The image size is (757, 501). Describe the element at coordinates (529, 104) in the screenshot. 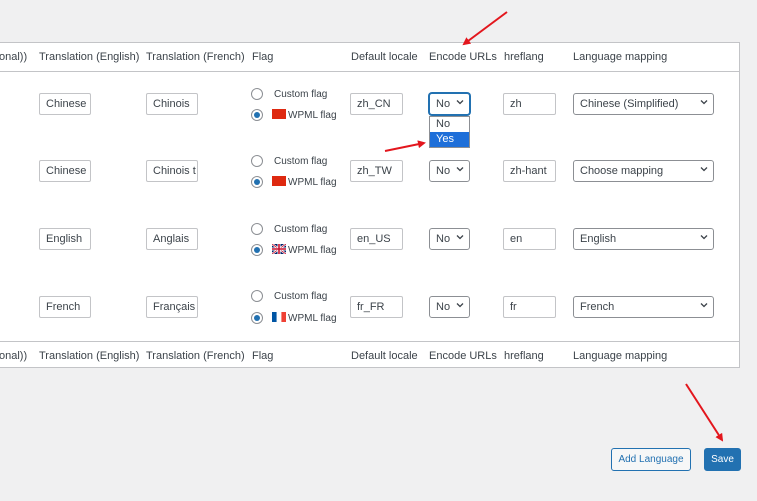

I see `hreflang-input: zh` at that location.